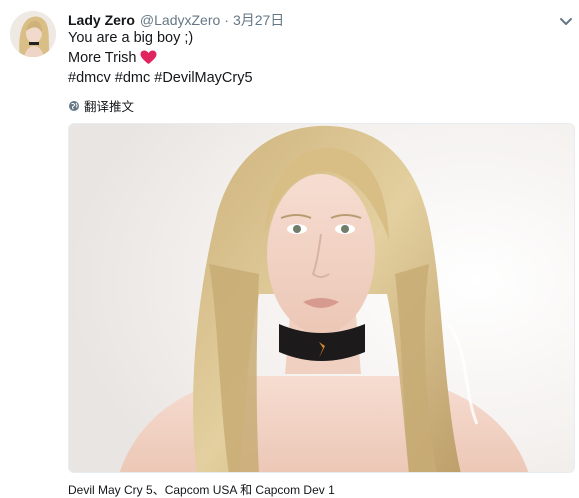 This screenshot has height=498, width=579. I want to click on avatar-photo, so click(33, 34).